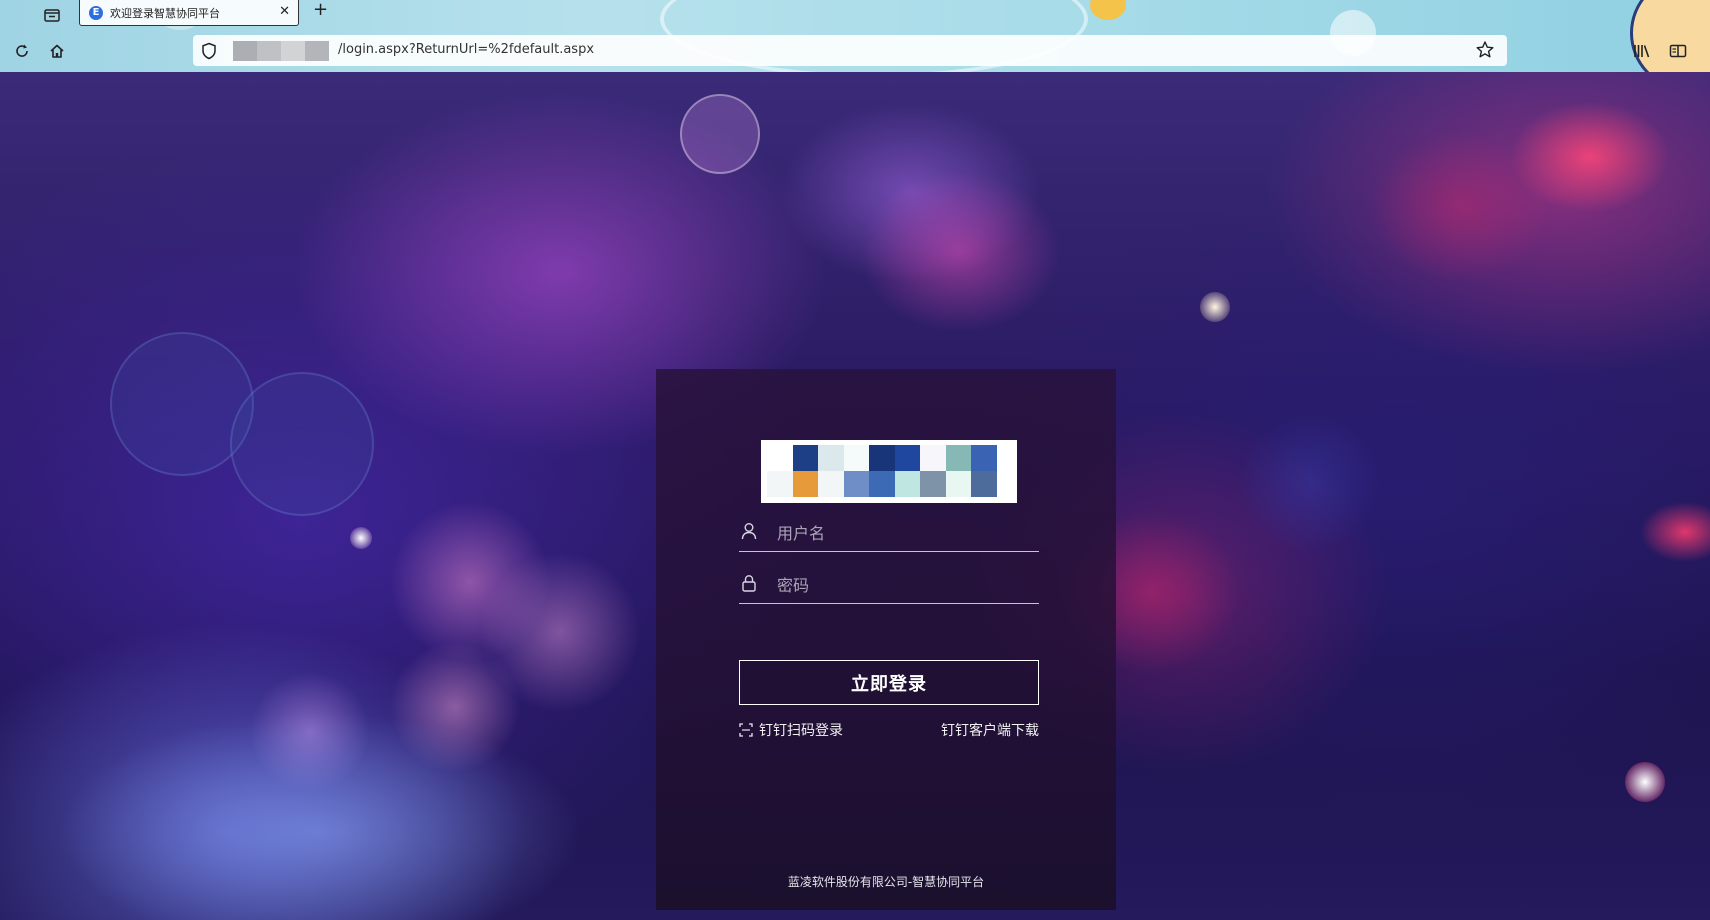 The image size is (1710, 920). I want to click on reload-button, so click(22, 51).